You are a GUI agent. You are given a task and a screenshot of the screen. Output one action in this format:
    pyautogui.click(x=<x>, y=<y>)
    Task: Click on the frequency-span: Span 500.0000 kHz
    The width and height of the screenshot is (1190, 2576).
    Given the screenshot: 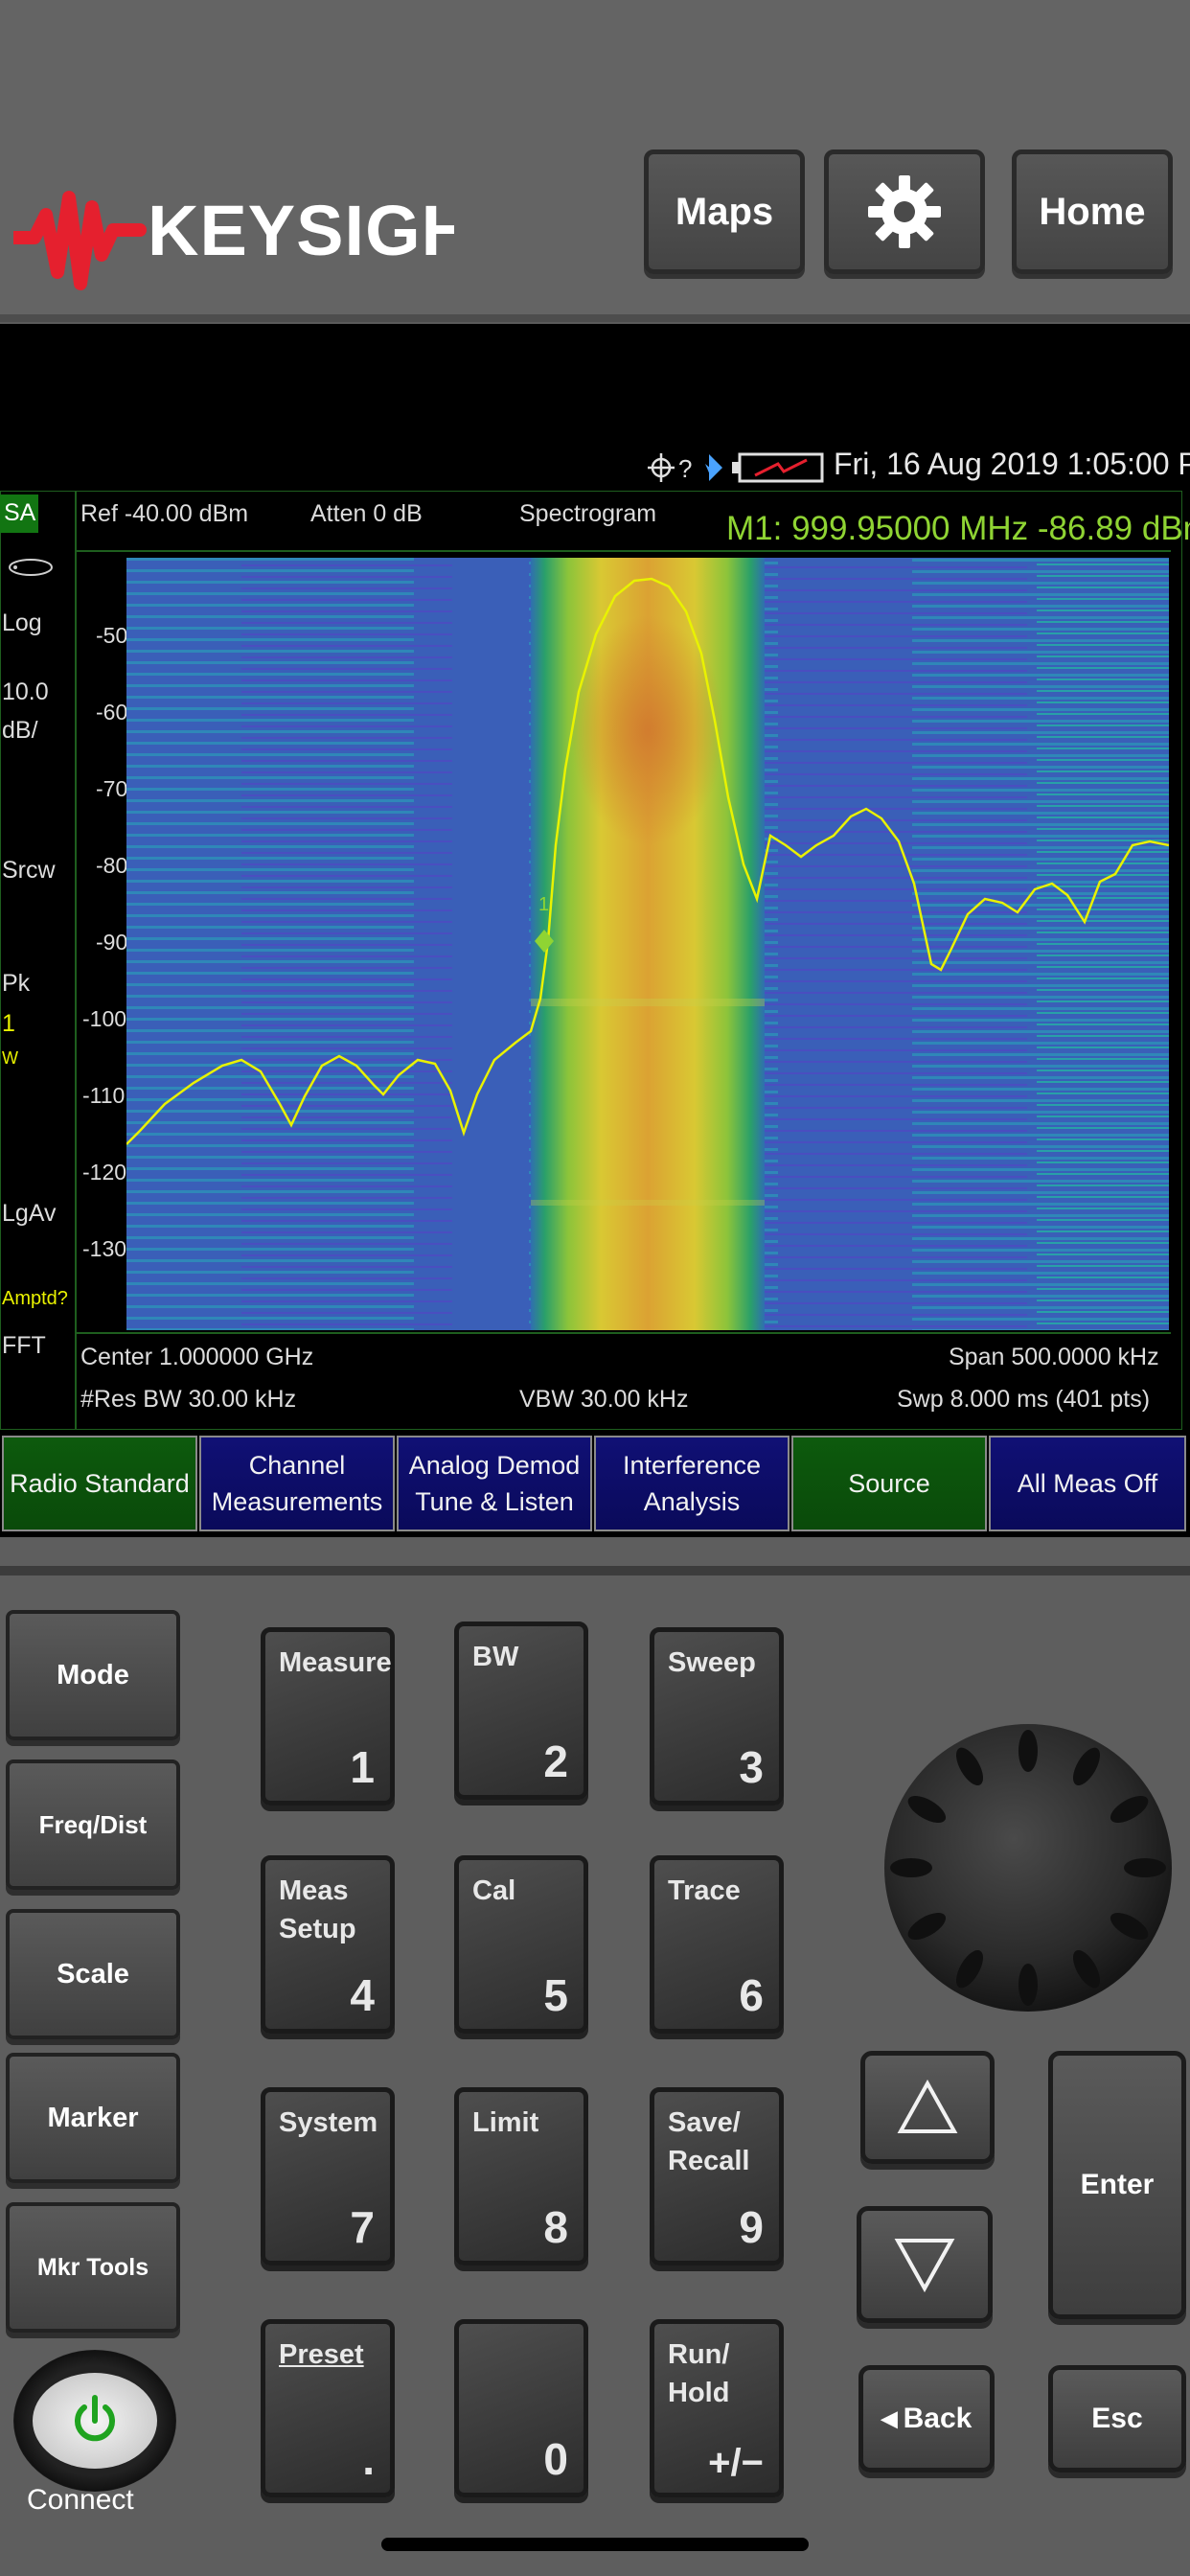 What is the action you would take?
    pyautogui.click(x=1054, y=1357)
    